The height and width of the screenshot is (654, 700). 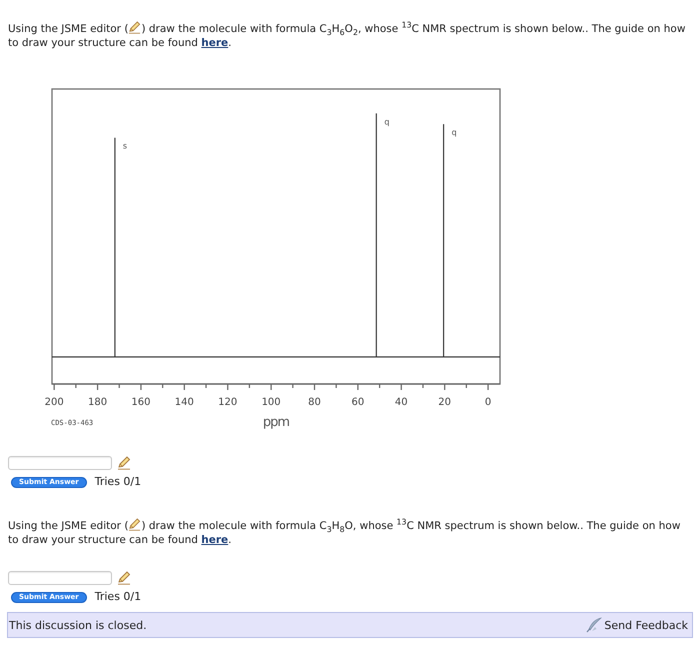 What do you see at coordinates (125, 146) in the screenshot?
I see `peak-label: s` at bounding box center [125, 146].